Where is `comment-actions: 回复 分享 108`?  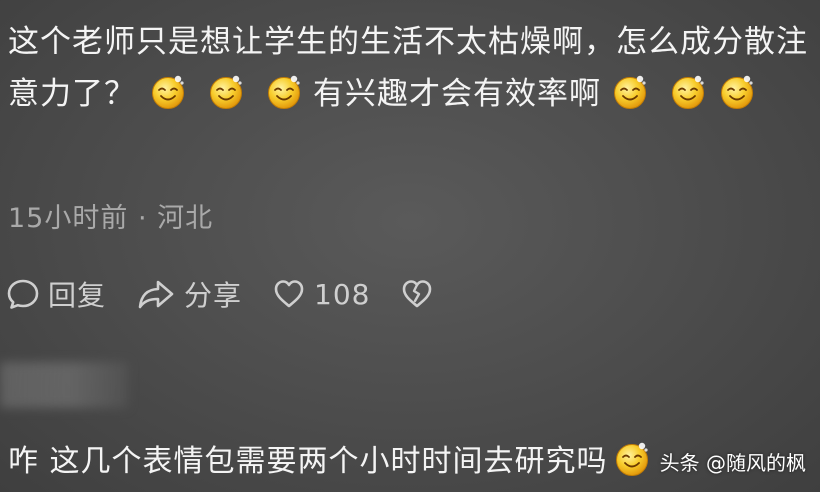 comment-actions: 回复 分享 108 is located at coordinates (235, 294).